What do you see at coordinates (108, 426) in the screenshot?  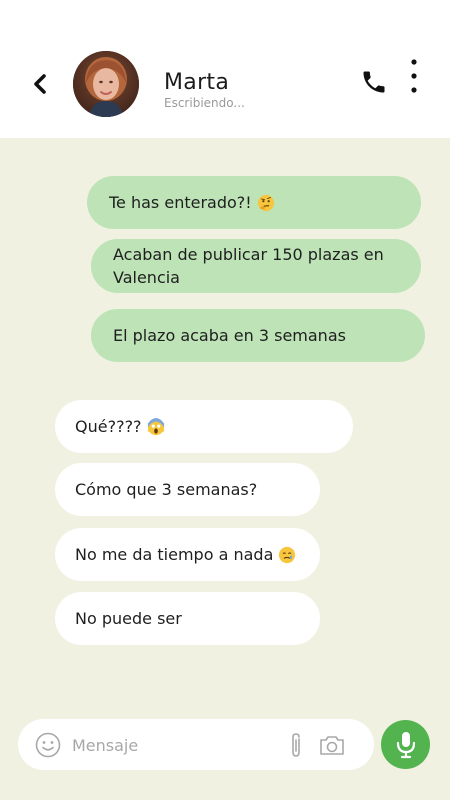 I see `message-text: Qué????` at bounding box center [108, 426].